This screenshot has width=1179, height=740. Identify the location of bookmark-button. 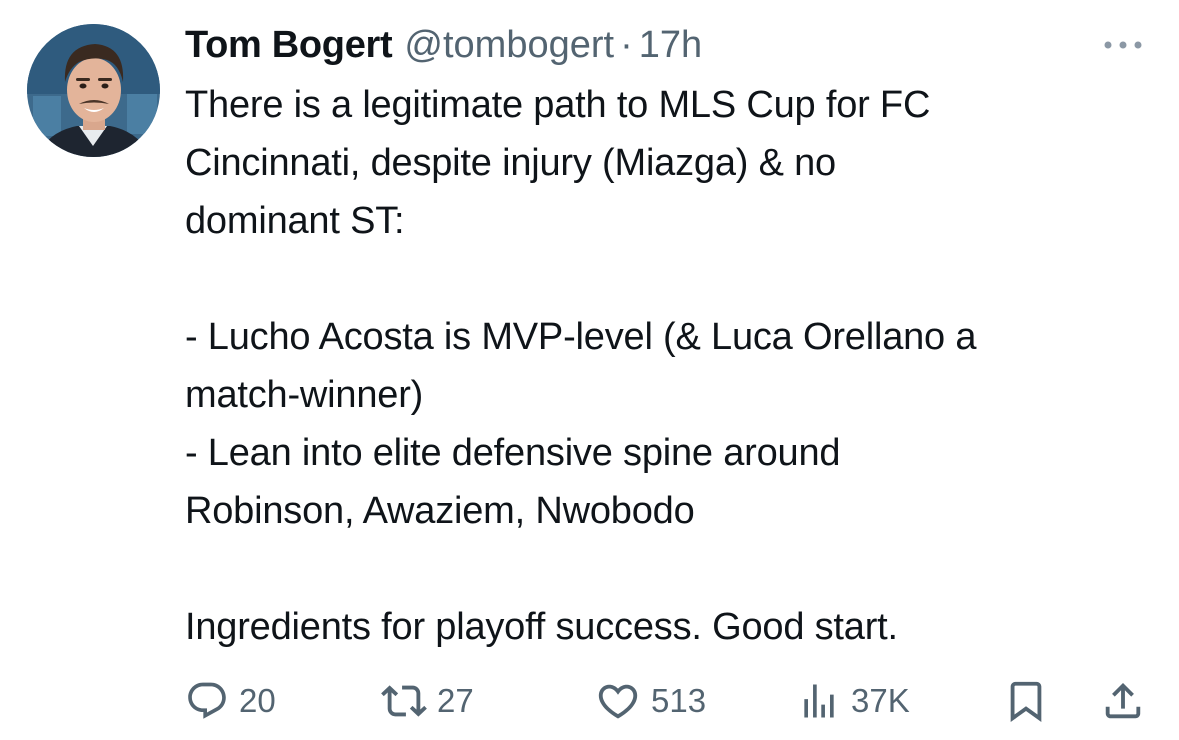
(1026, 701).